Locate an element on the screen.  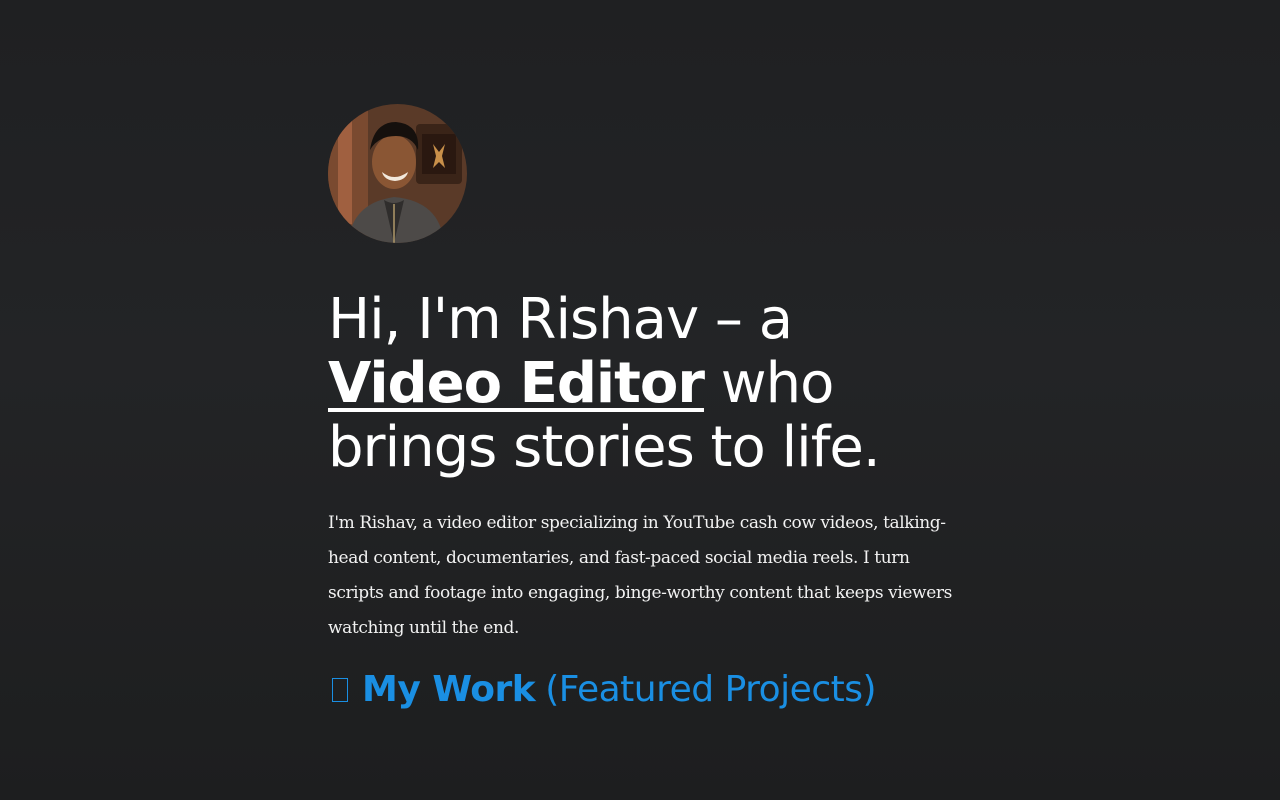
missing-glyph-icon is located at coordinates (340, 690).